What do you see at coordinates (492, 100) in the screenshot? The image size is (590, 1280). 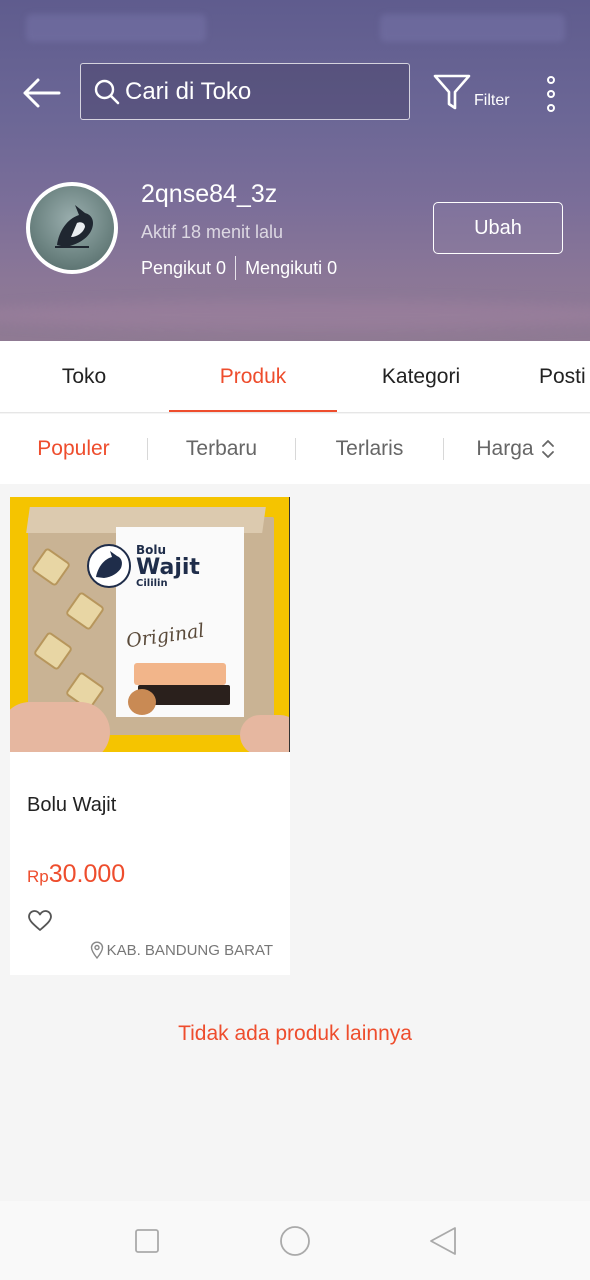 I see `filter-label: Filter` at bounding box center [492, 100].